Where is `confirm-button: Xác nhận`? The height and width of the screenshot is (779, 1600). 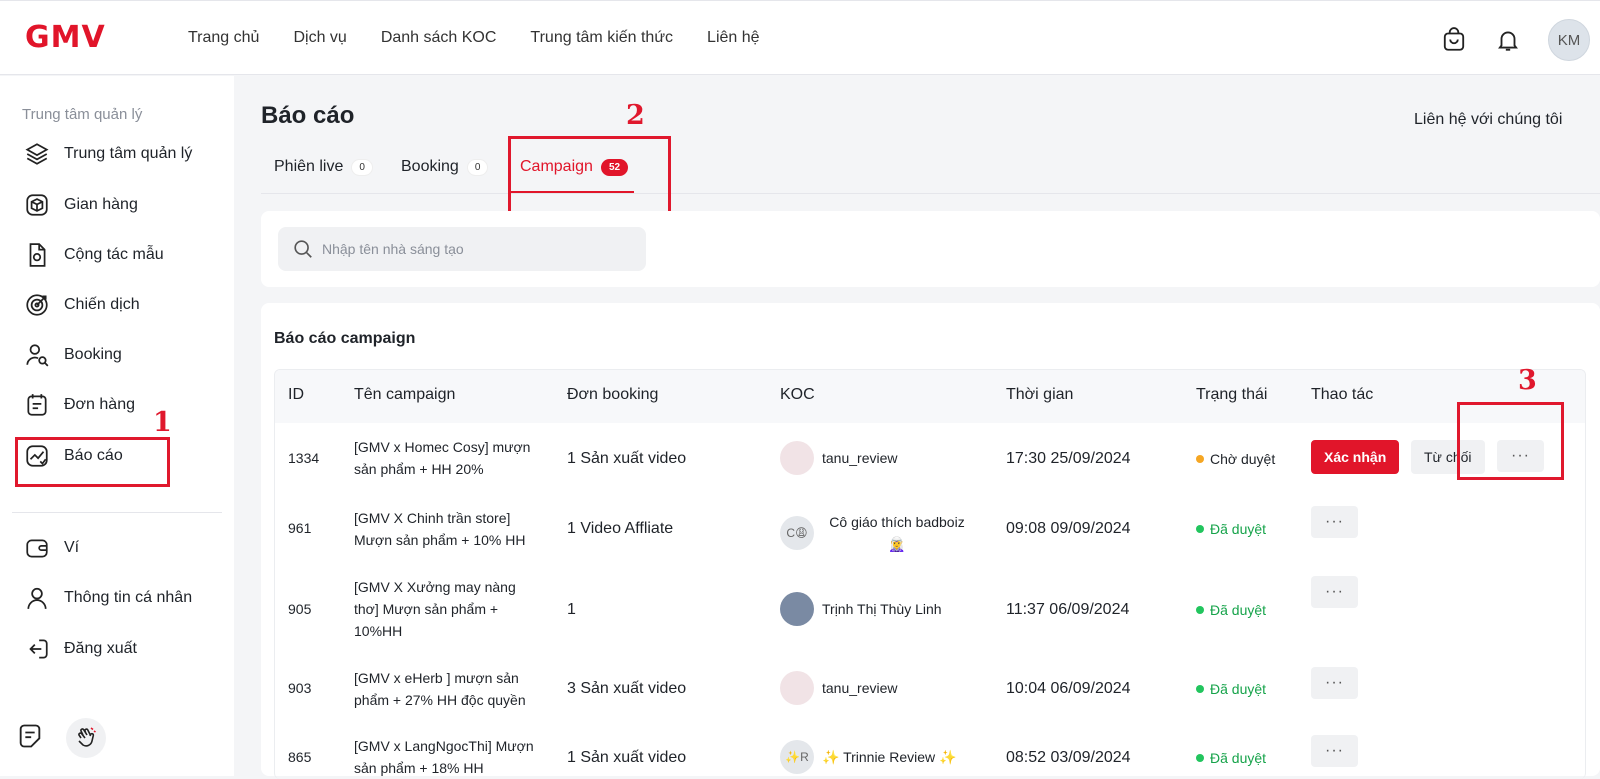
confirm-button: Xác nhận is located at coordinates (1355, 457).